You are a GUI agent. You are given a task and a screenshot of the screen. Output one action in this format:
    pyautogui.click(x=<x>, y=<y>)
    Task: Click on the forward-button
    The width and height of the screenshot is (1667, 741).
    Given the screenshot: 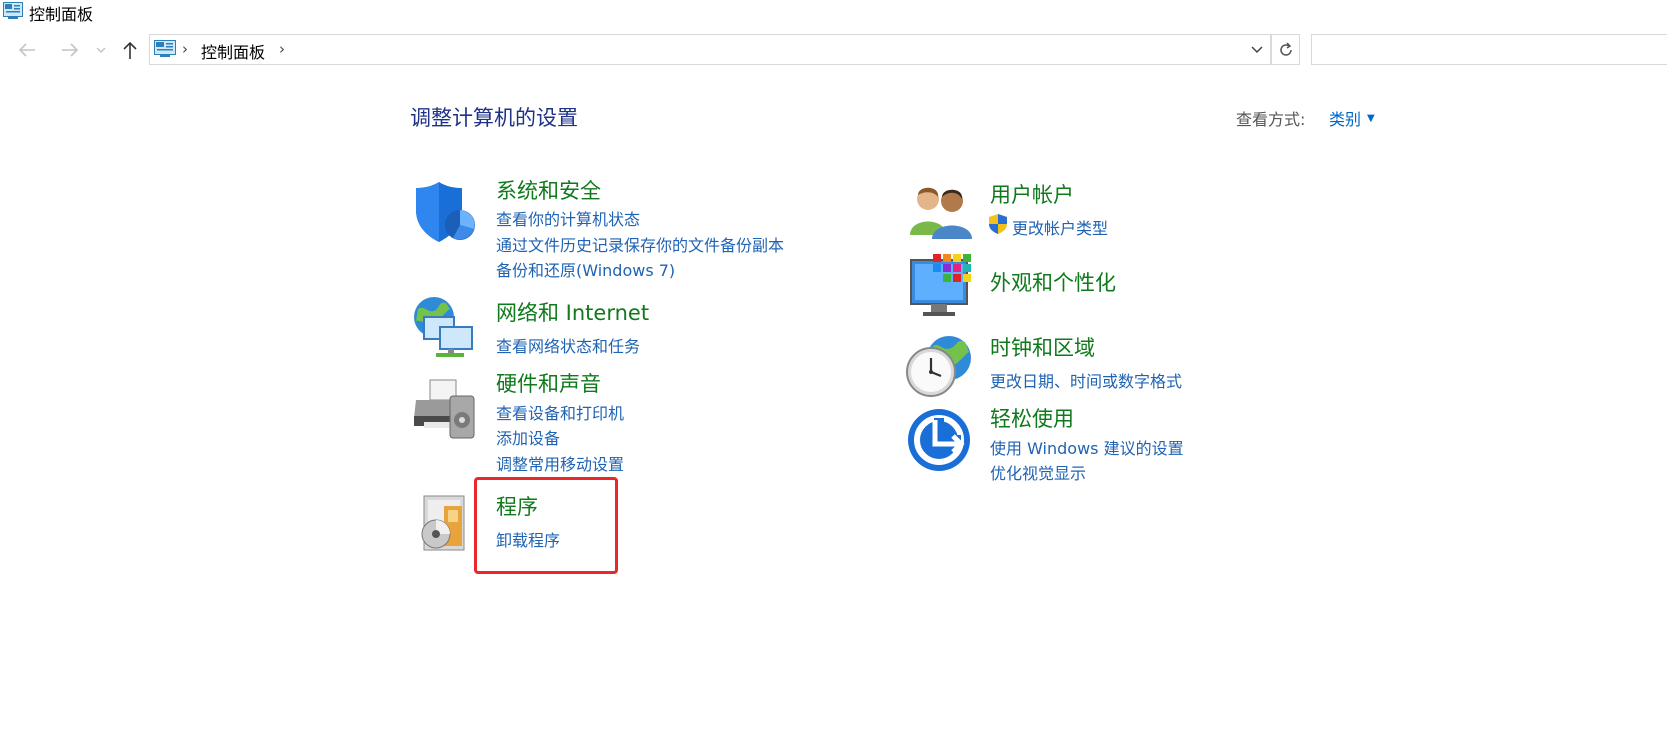 What is the action you would take?
    pyautogui.click(x=70, y=50)
    